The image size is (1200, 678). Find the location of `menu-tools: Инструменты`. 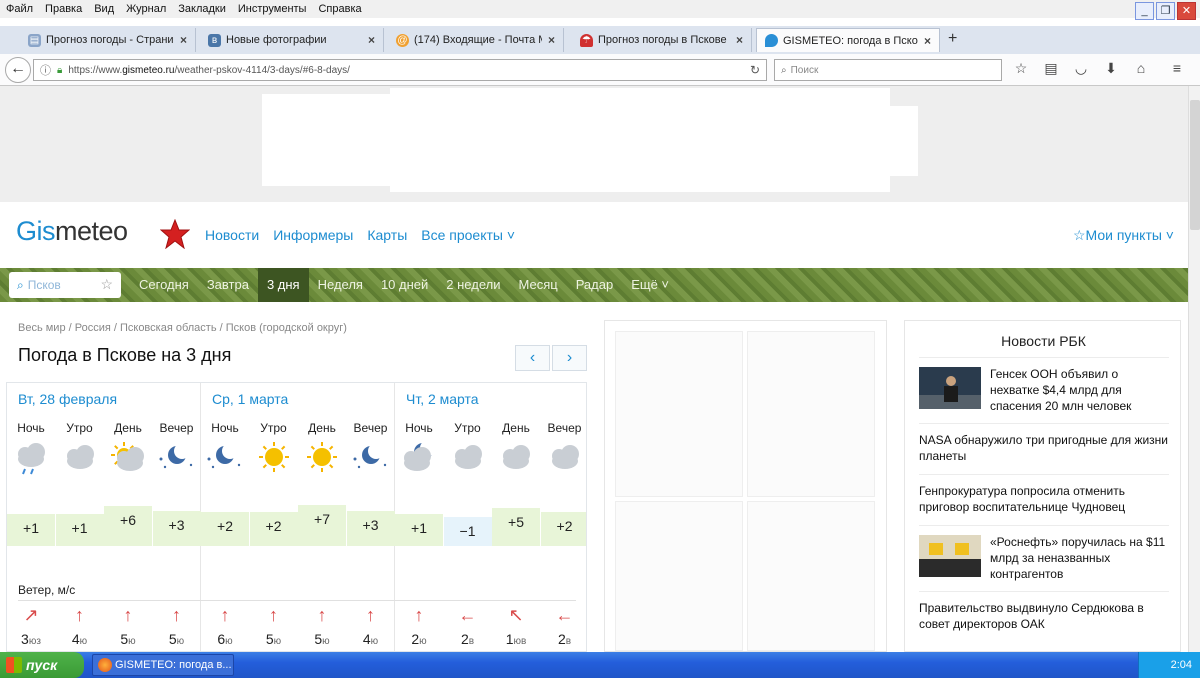

menu-tools: Инструменты is located at coordinates (272, 9).